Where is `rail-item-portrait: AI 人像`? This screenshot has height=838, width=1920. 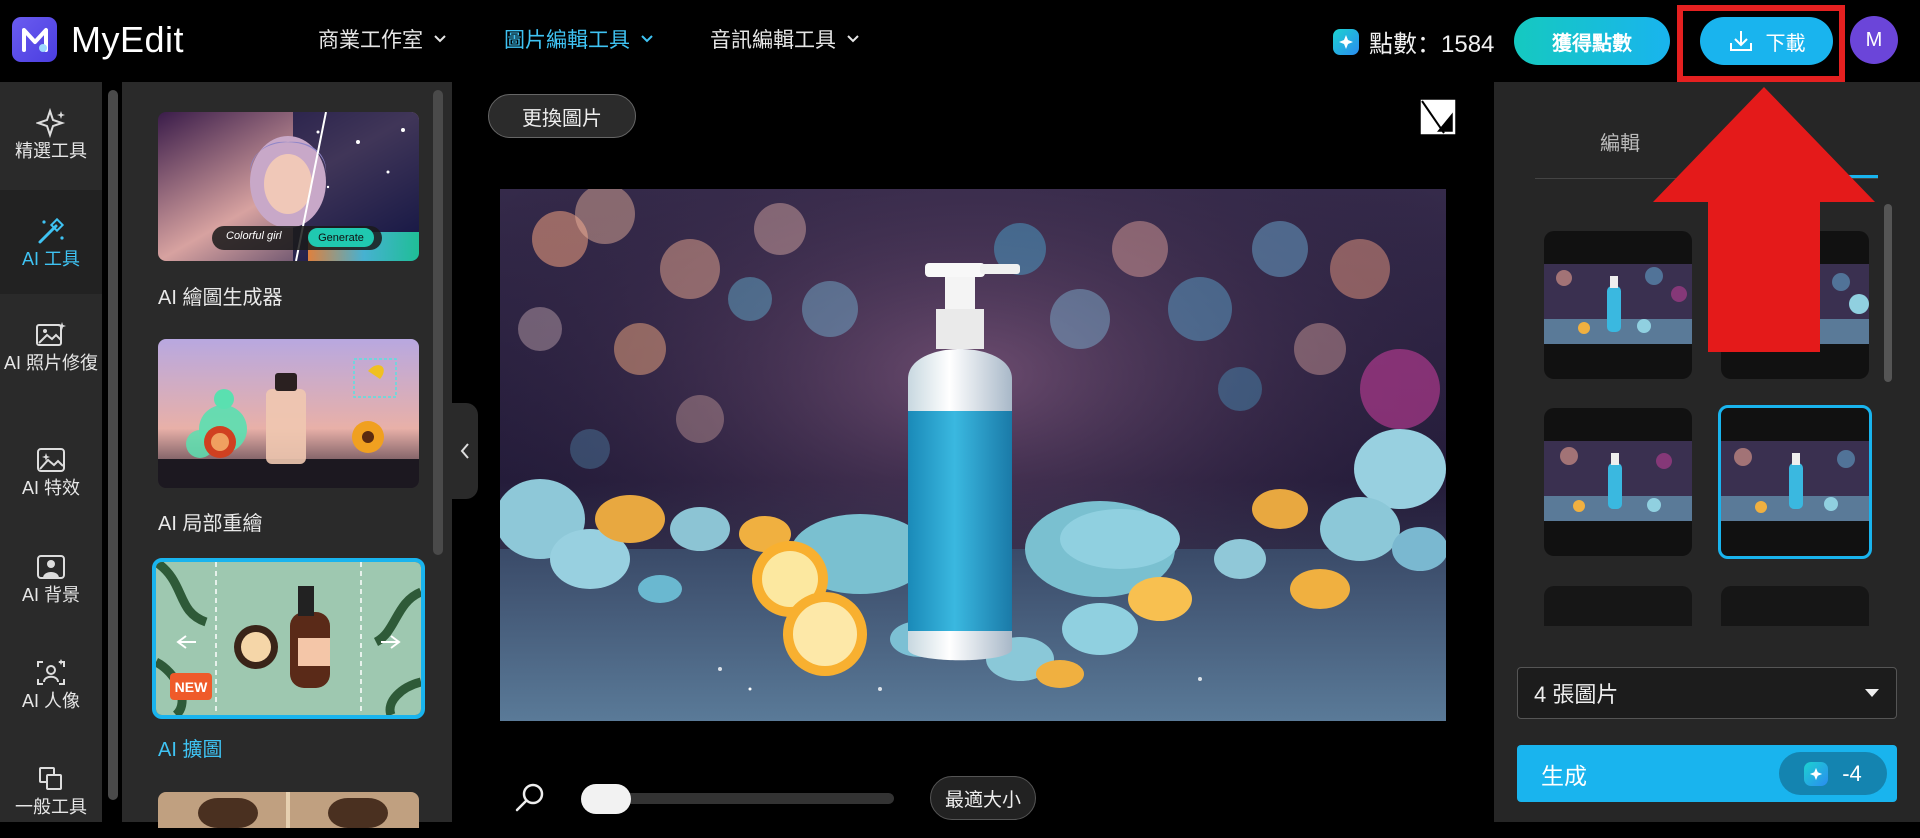
rail-item-portrait: AI 人像 is located at coordinates (51, 684).